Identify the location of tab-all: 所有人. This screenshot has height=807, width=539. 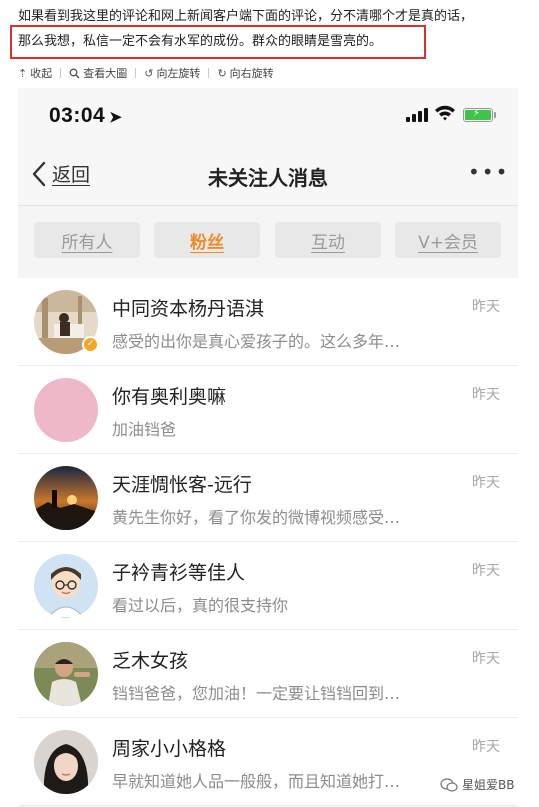
(87, 240).